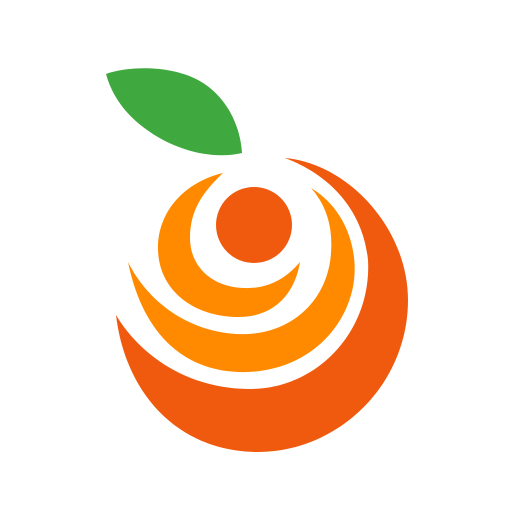 Image resolution: width=514 pixels, height=521 pixels. What do you see at coordinates (174, 112) in the screenshot?
I see `leaf-shape` at bounding box center [174, 112].